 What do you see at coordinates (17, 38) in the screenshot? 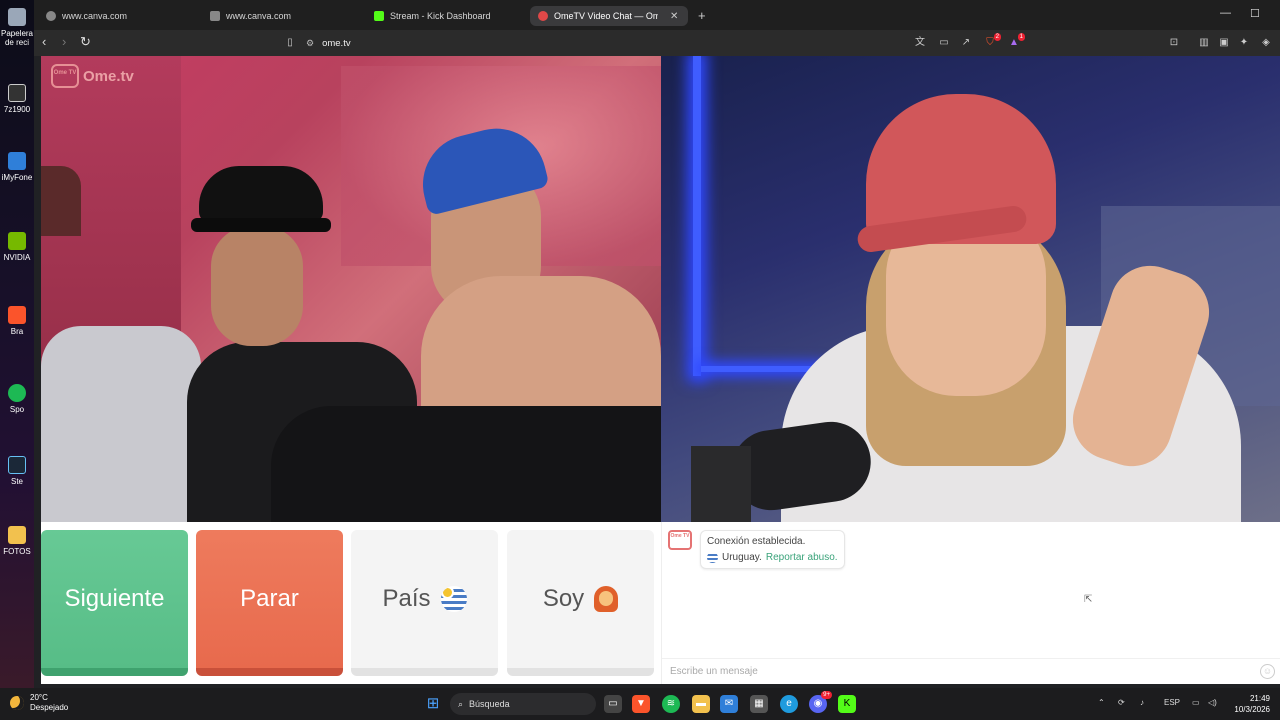
I see `desktop-item-label: Papelera de reci` at bounding box center [17, 38].